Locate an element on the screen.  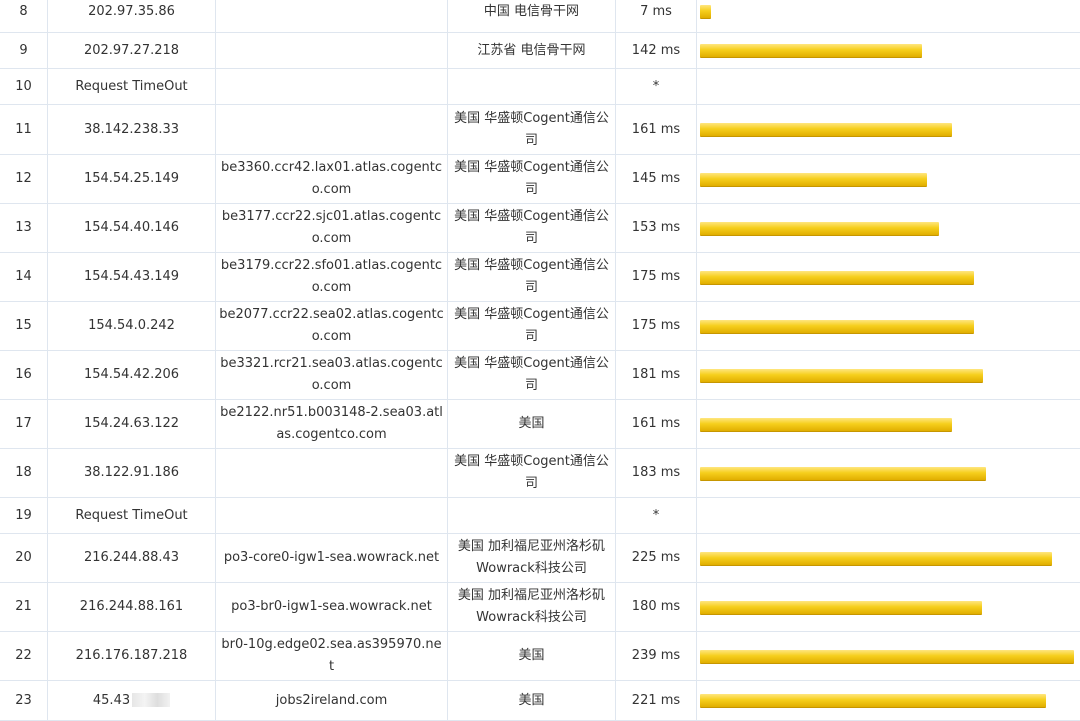
table-row: 2345.43jobs2ireland.com美国221 ms is located at coordinates (540, 701).